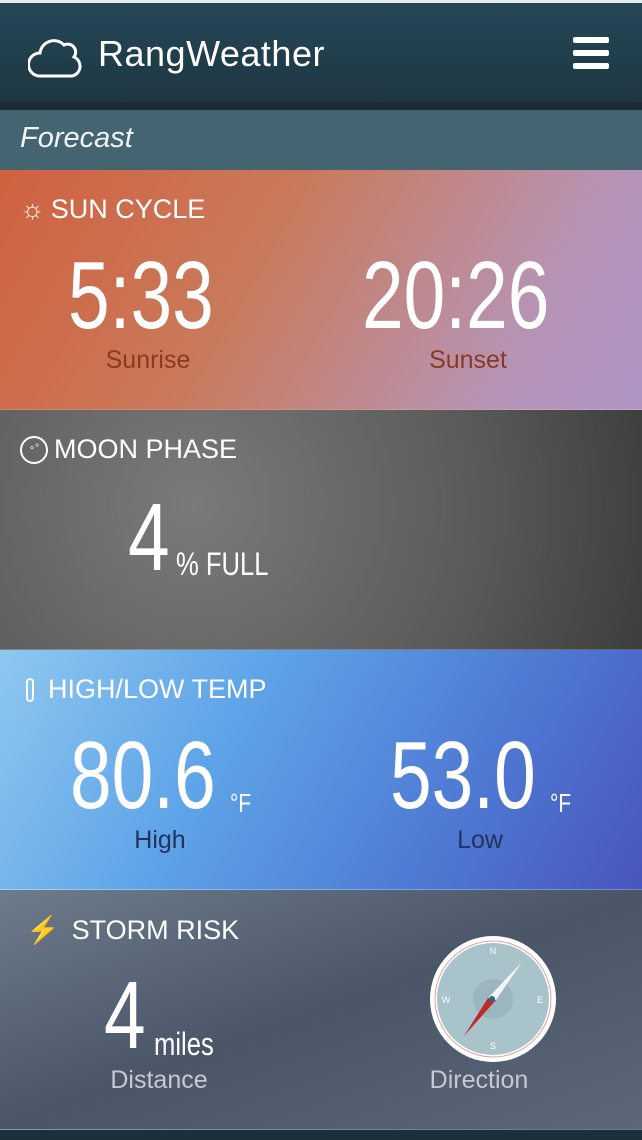 Image resolution: width=642 pixels, height=1140 pixels. What do you see at coordinates (55, 58) in the screenshot?
I see `cloud-logo-icon` at bounding box center [55, 58].